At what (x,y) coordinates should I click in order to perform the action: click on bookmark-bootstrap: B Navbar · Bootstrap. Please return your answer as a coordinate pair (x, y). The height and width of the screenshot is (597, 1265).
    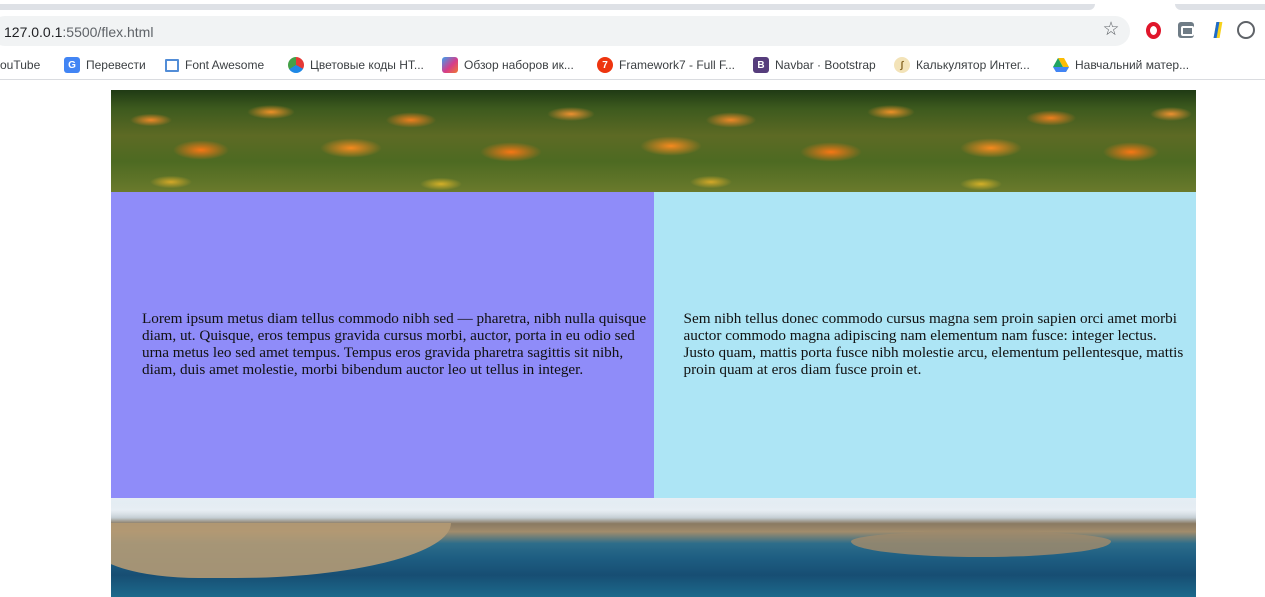
    Looking at the image, I should click on (814, 65).